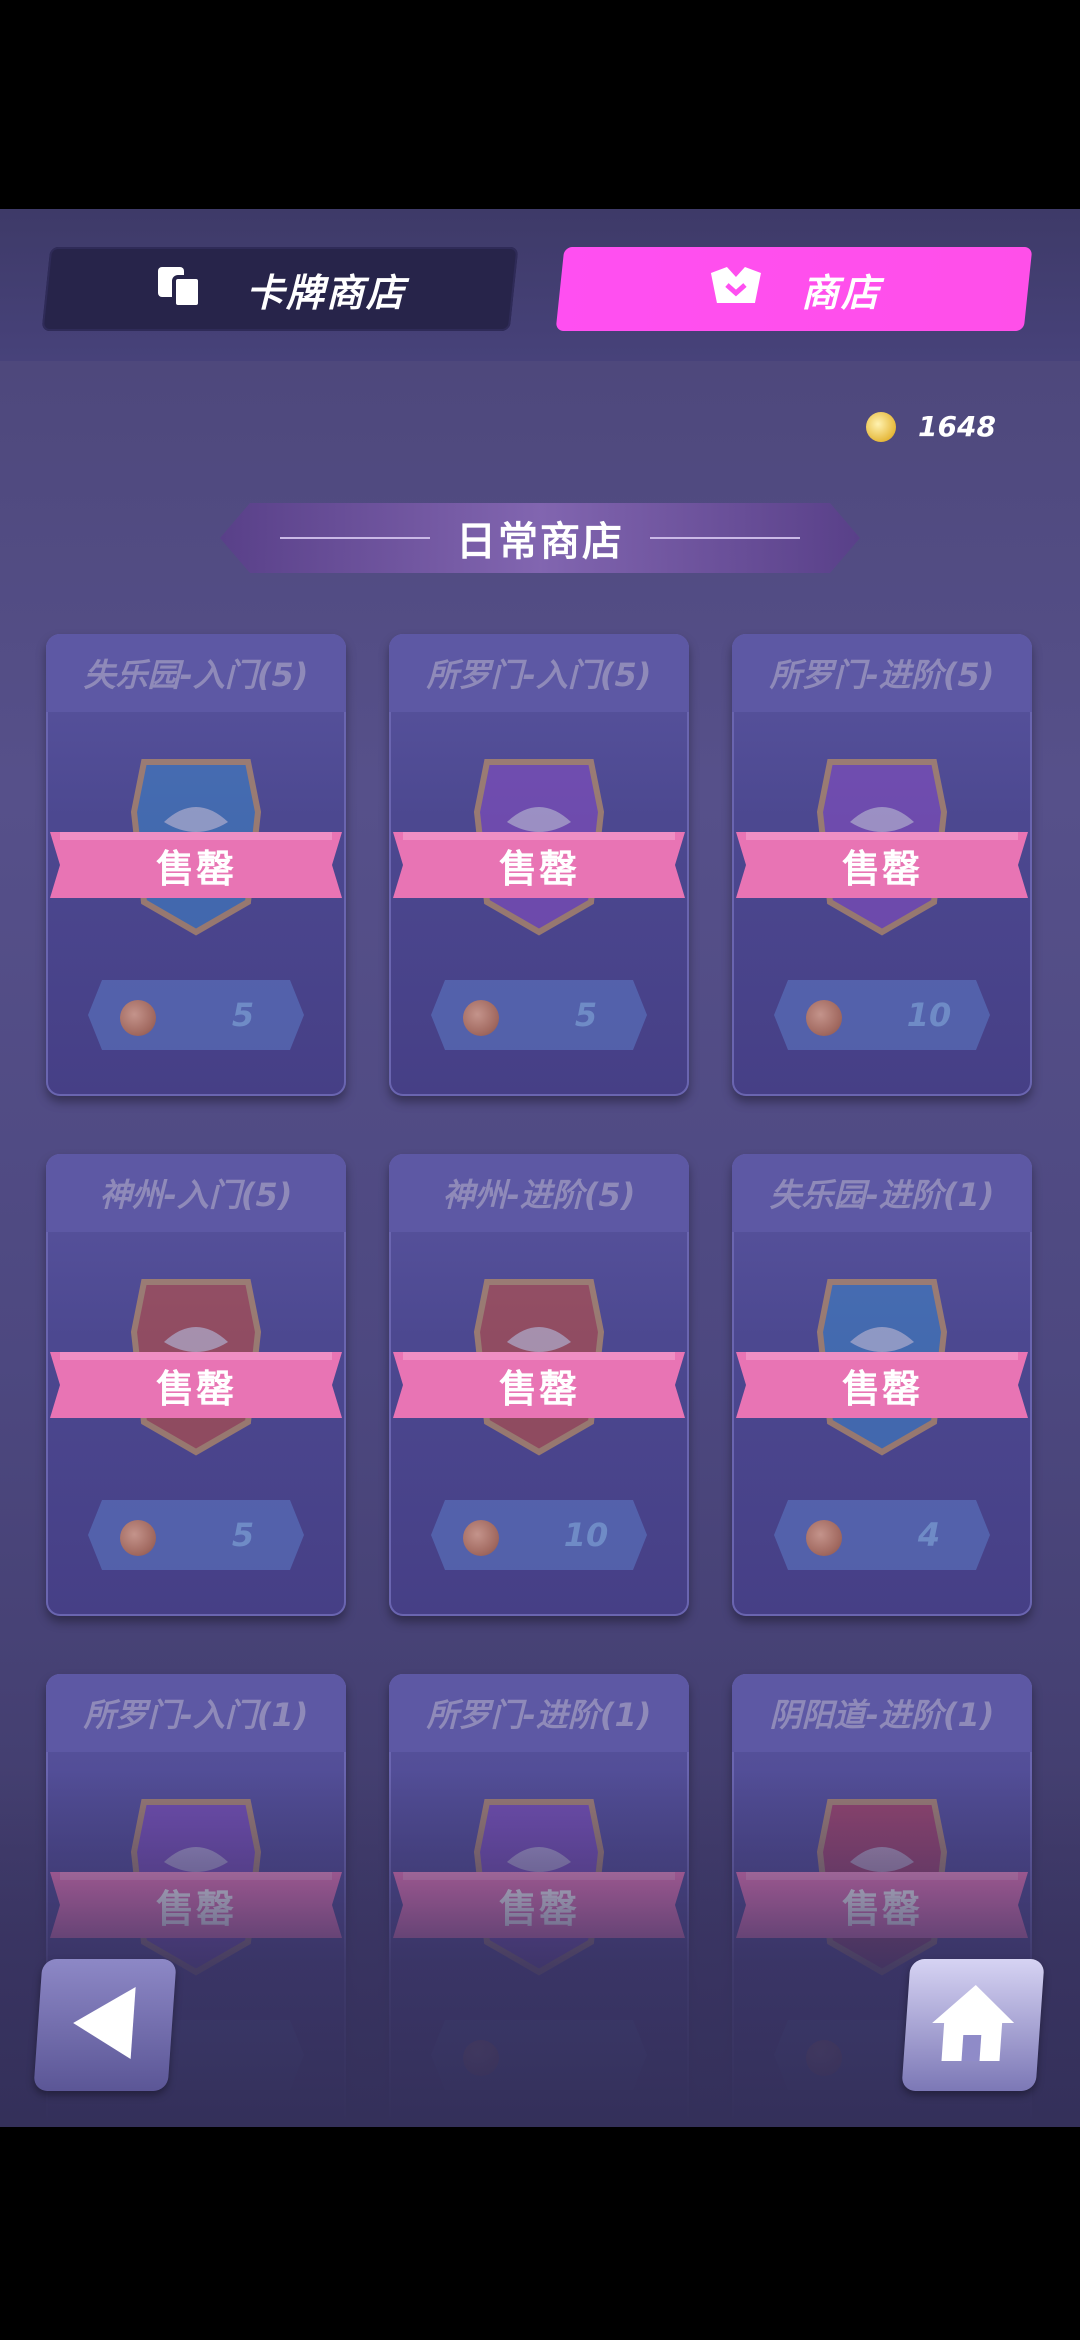 The width and height of the screenshot is (1080, 2340). Describe the element at coordinates (794, 289) in the screenshot. I see `tab-shop: 商店` at that location.